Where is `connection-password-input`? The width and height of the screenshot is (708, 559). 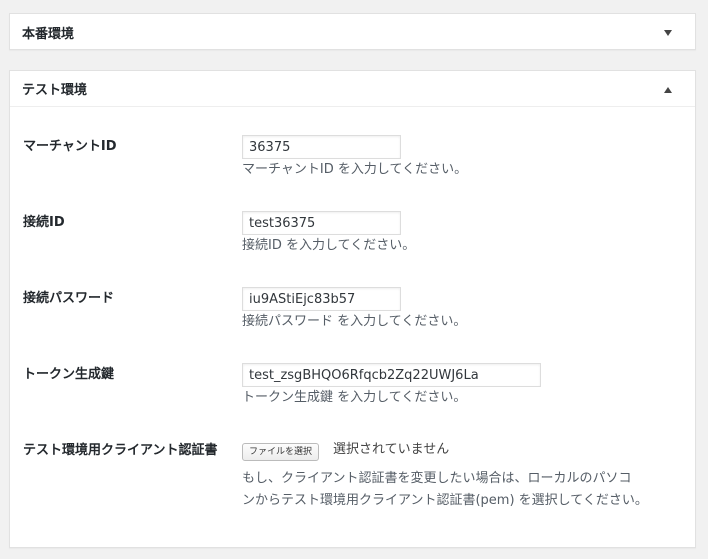 connection-password-input is located at coordinates (321, 299).